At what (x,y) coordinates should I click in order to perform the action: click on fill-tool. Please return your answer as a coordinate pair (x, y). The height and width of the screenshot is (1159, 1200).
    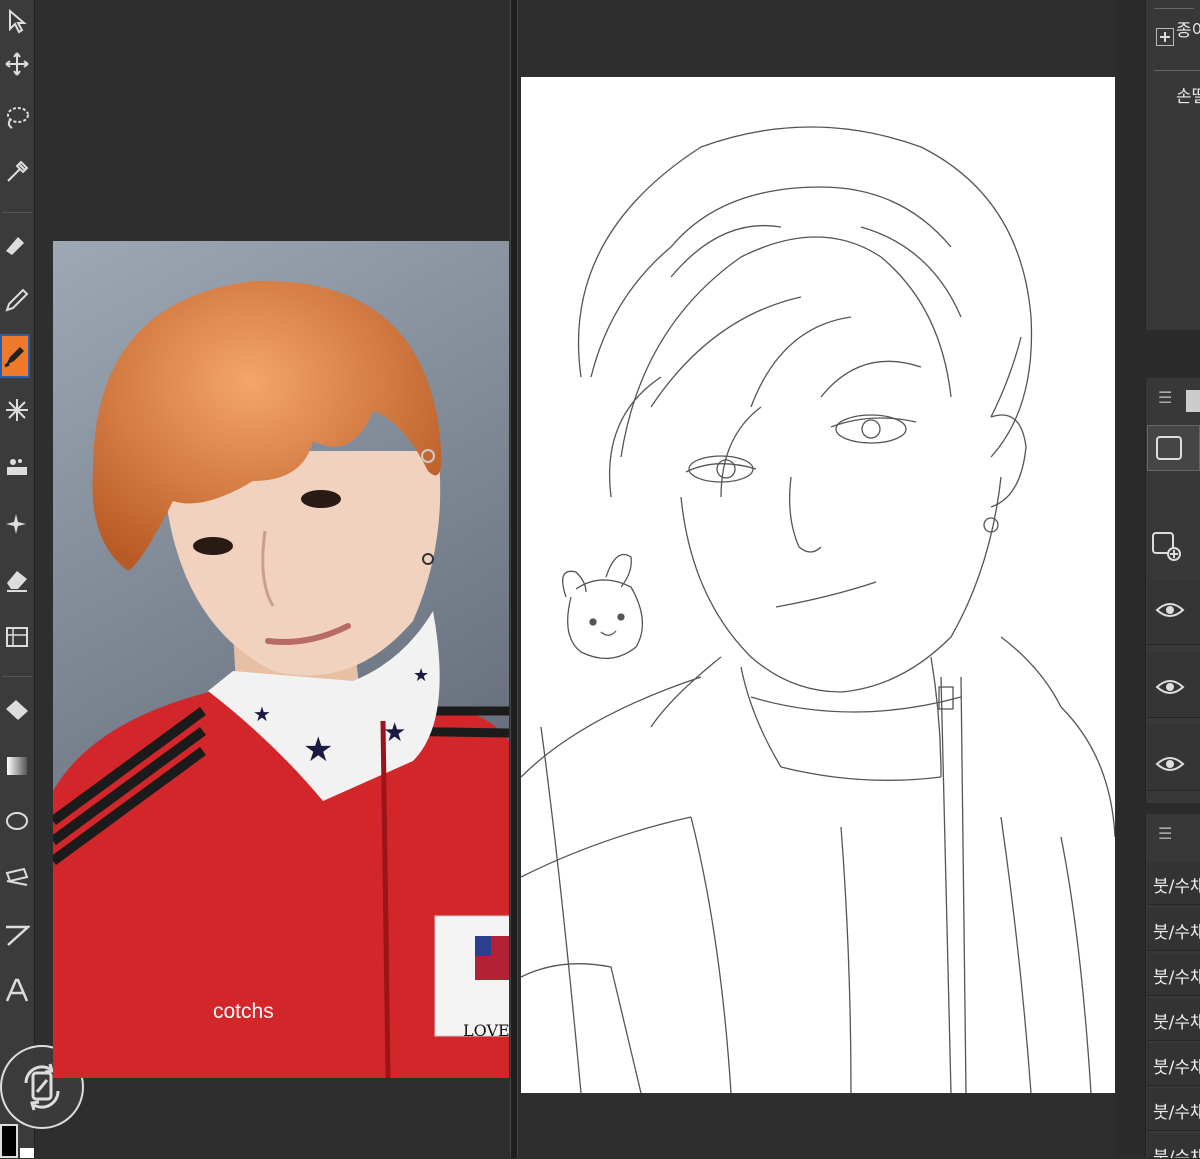
    Looking at the image, I should click on (17, 710).